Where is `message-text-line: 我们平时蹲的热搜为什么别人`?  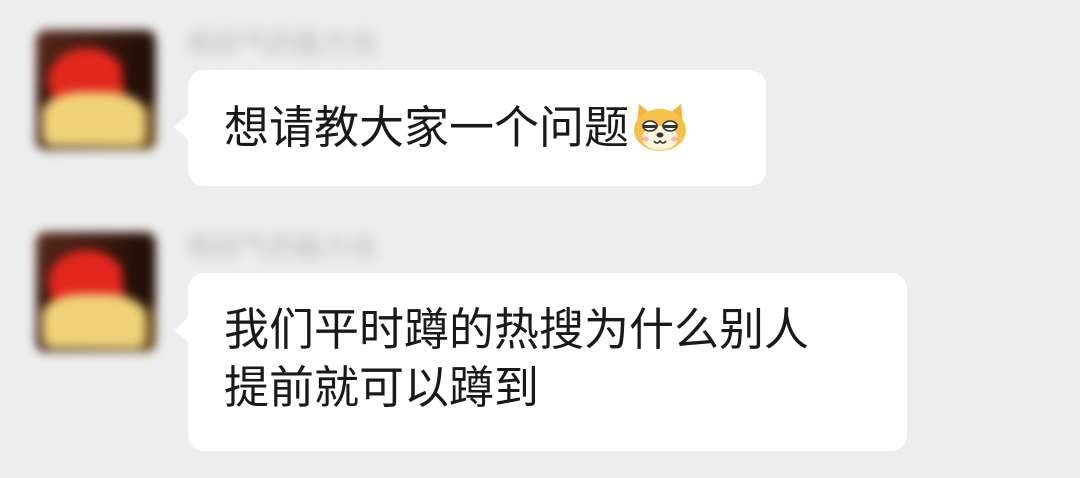
message-text-line: 我们平时蹲的热搜为什么别人 is located at coordinates (517, 329).